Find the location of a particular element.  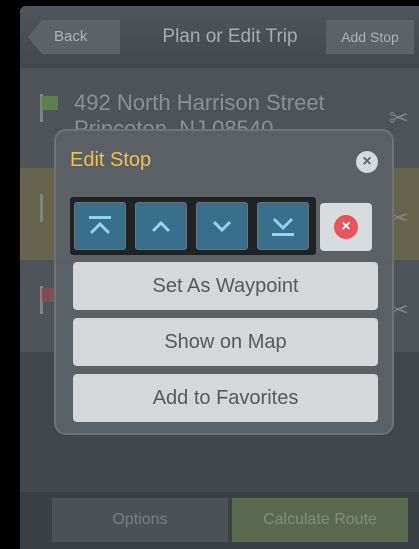

delete-icon: × is located at coordinates (346, 227).